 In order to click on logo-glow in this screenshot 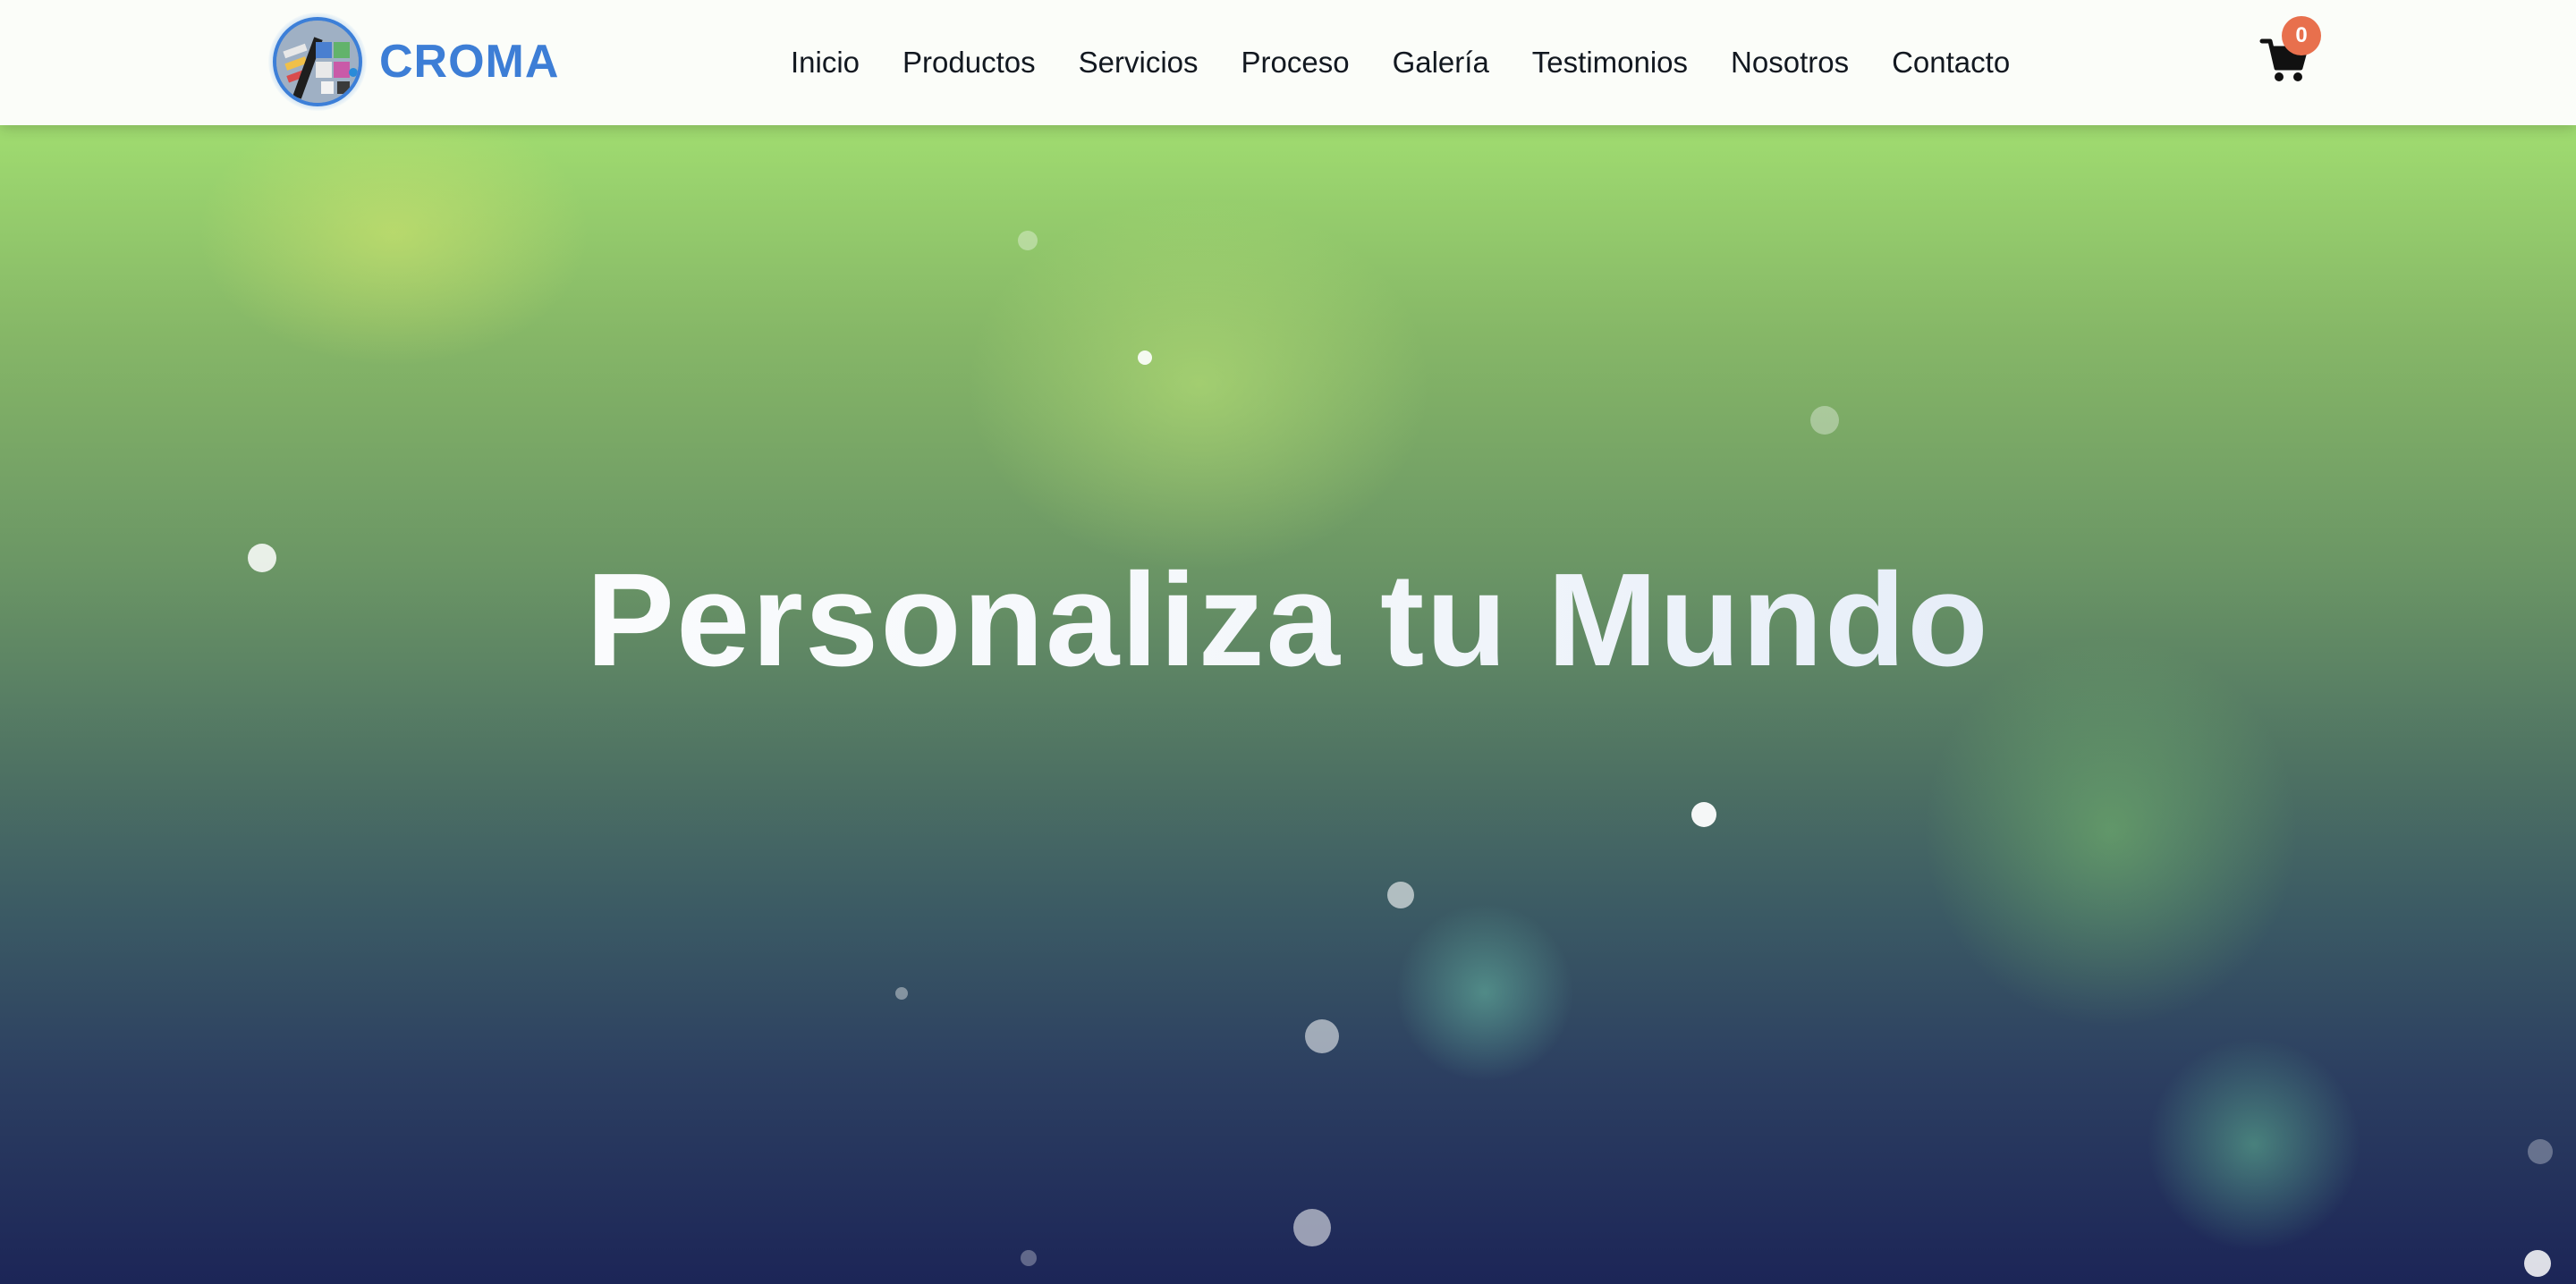, I will do `click(317, 62)`.